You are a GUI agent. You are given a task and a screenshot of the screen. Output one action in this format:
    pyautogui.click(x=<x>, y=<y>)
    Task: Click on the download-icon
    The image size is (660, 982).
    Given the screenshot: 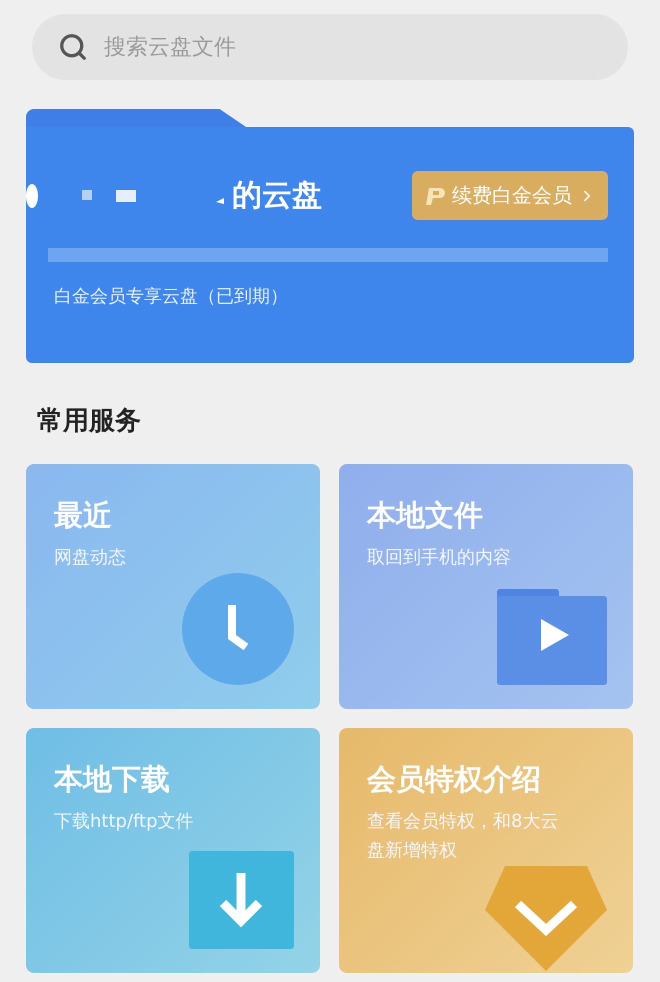 What is the action you would take?
    pyautogui.click(x=241, y=900)
    